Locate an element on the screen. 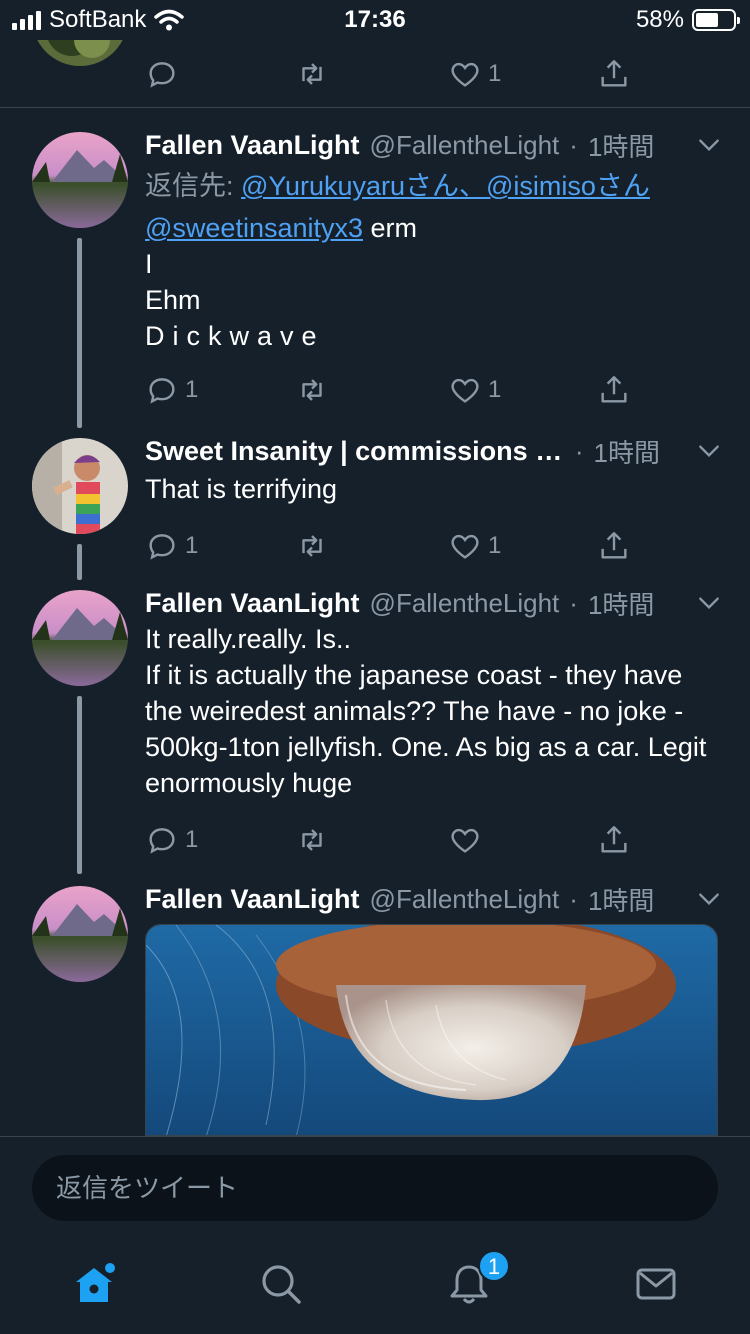  reply-input: 返信をツイート is located at coordinates (375, 1188).